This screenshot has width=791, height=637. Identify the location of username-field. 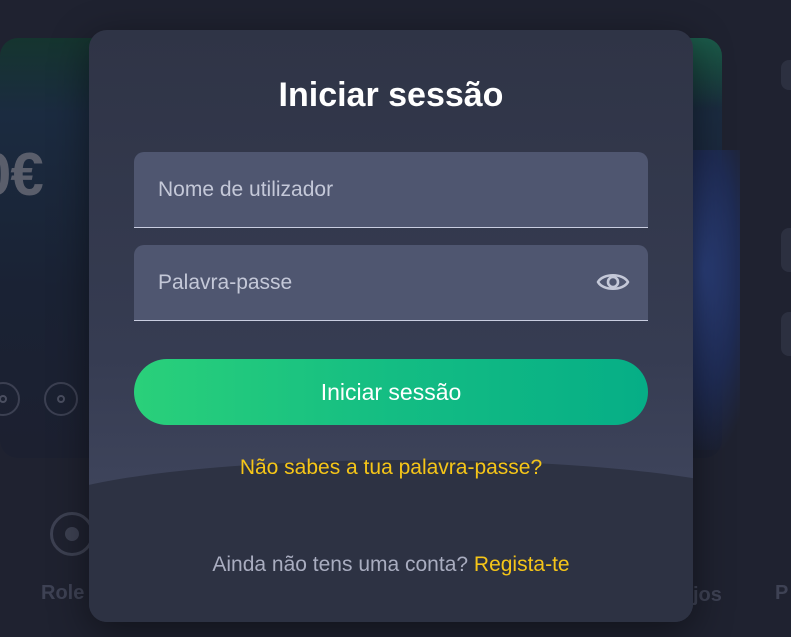
(391, 190).